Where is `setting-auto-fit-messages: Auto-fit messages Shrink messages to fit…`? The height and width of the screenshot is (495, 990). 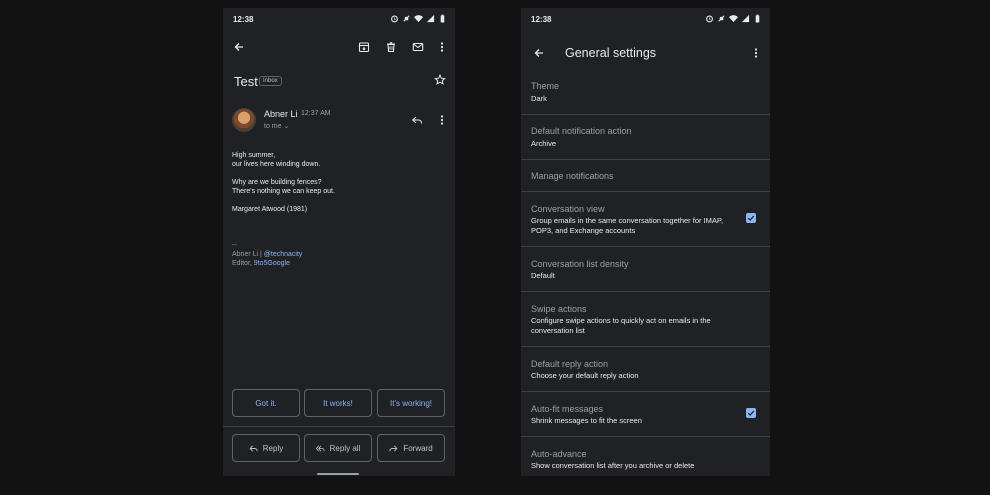
setting-auto-fit-messages: Auto-fit messages Shrink messages to fit… is located at coordinates (645, 414).